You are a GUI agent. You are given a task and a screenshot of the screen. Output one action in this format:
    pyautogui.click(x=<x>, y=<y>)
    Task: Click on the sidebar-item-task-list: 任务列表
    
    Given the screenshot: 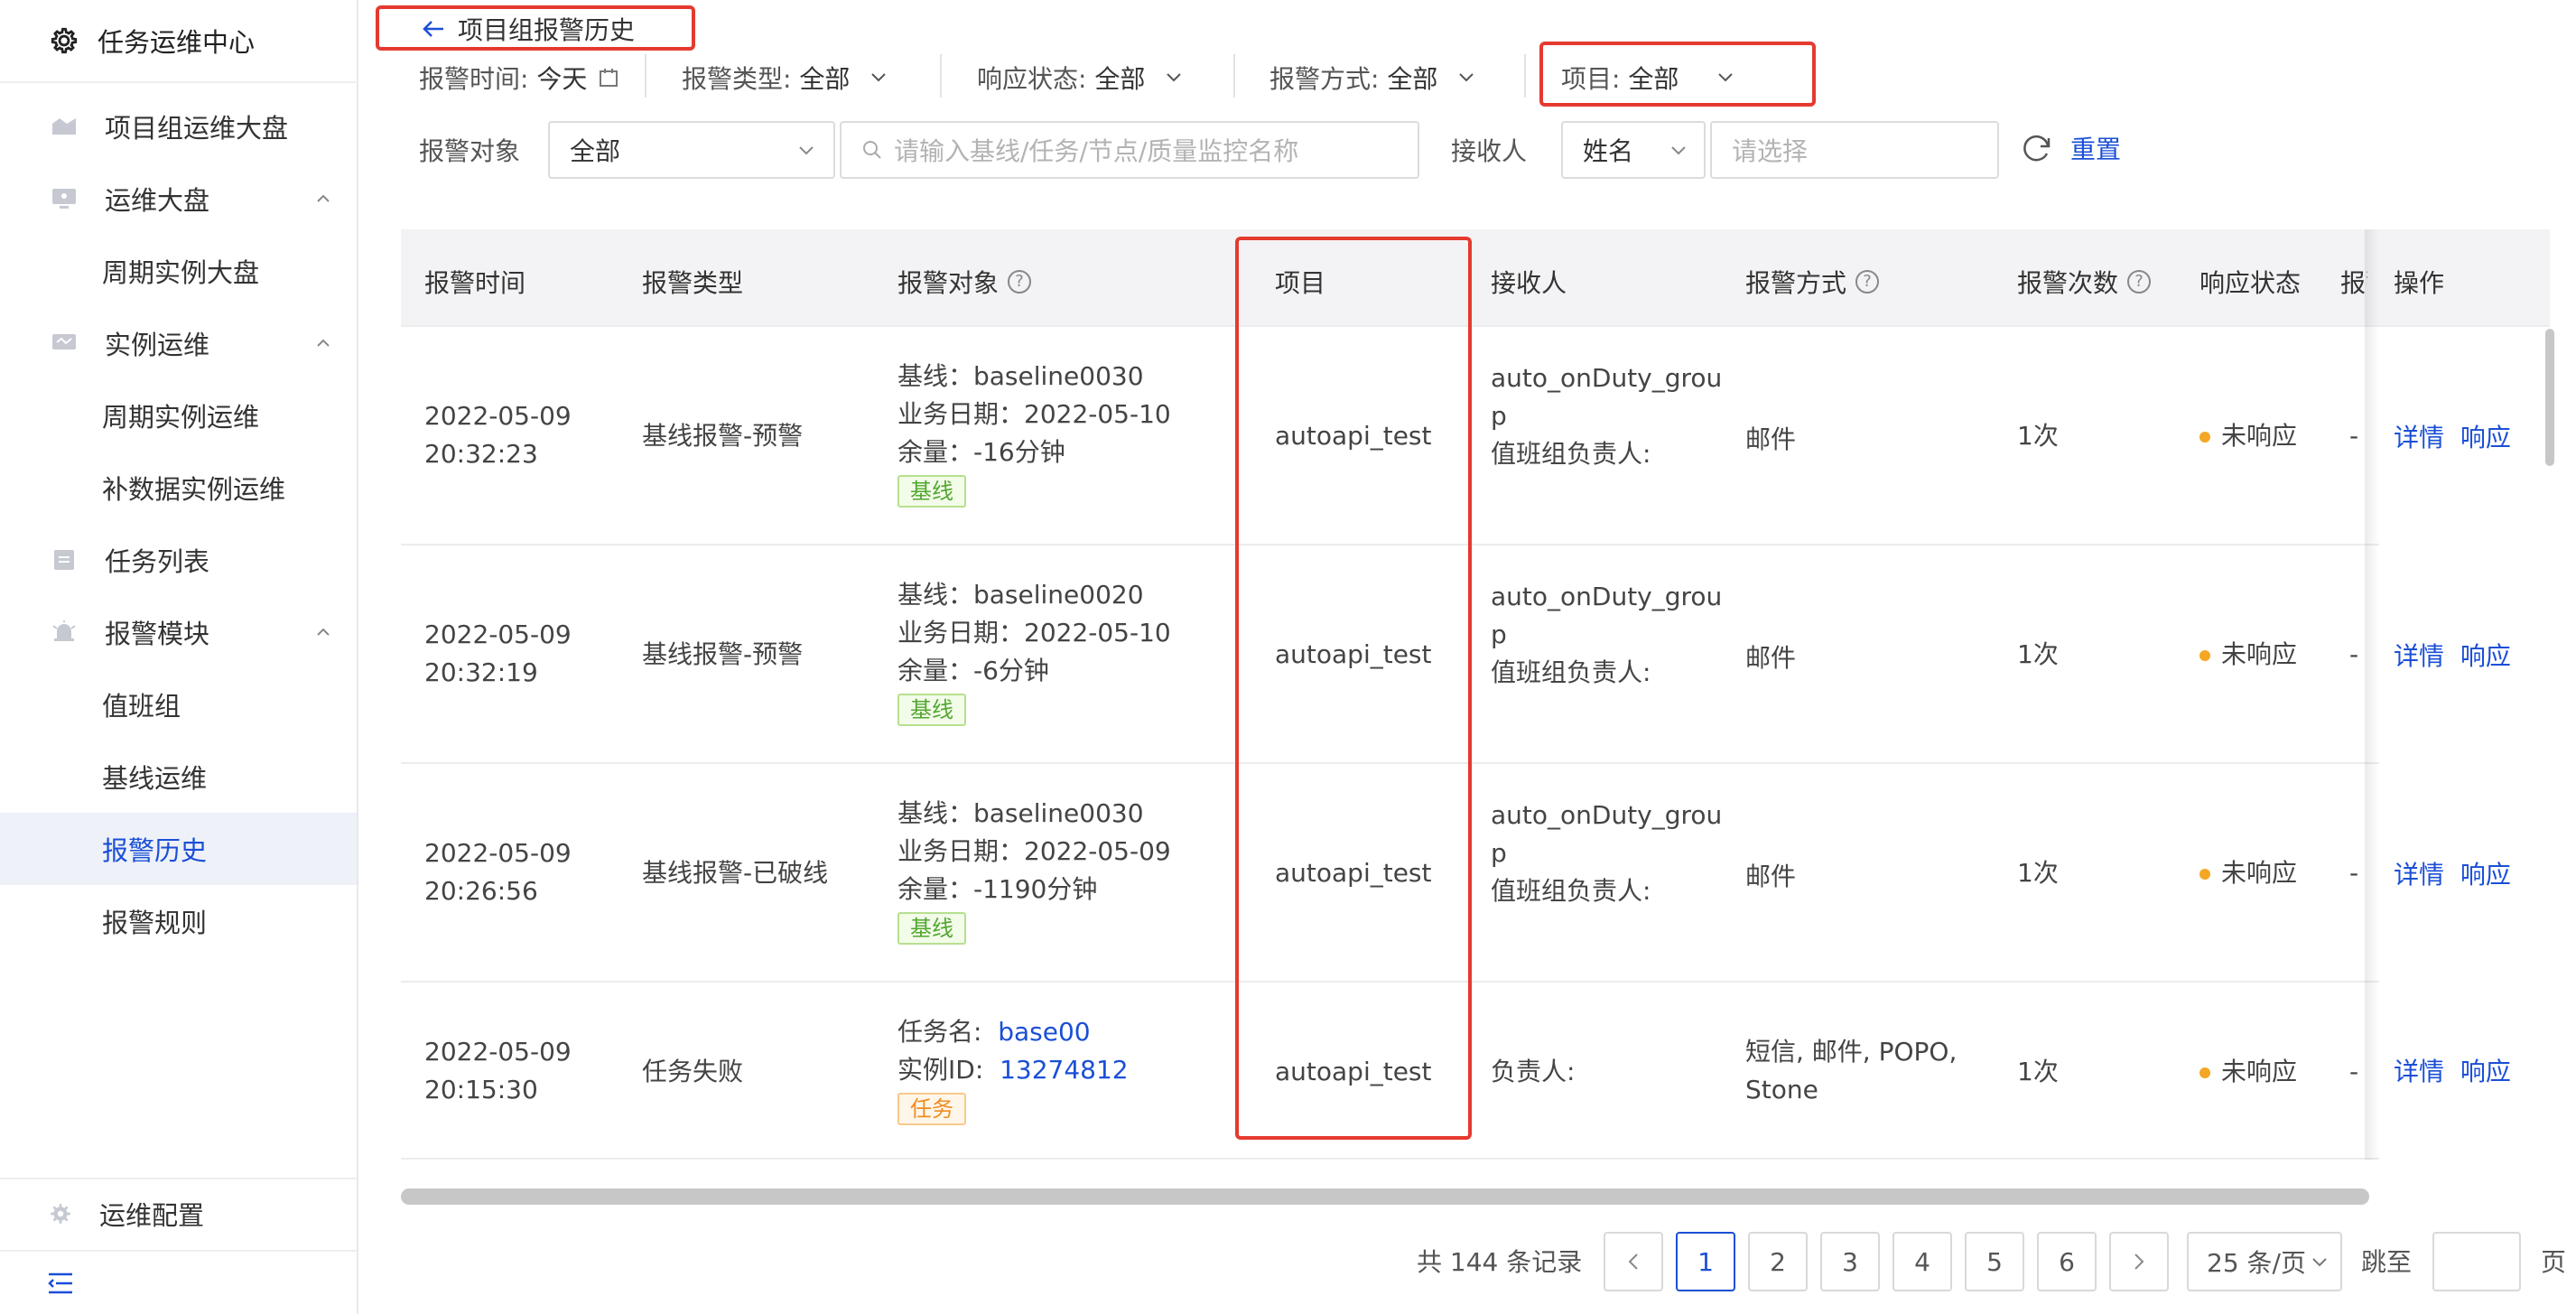 What is the action you would take?
    pyautogui.click(x=178, y=560)
    